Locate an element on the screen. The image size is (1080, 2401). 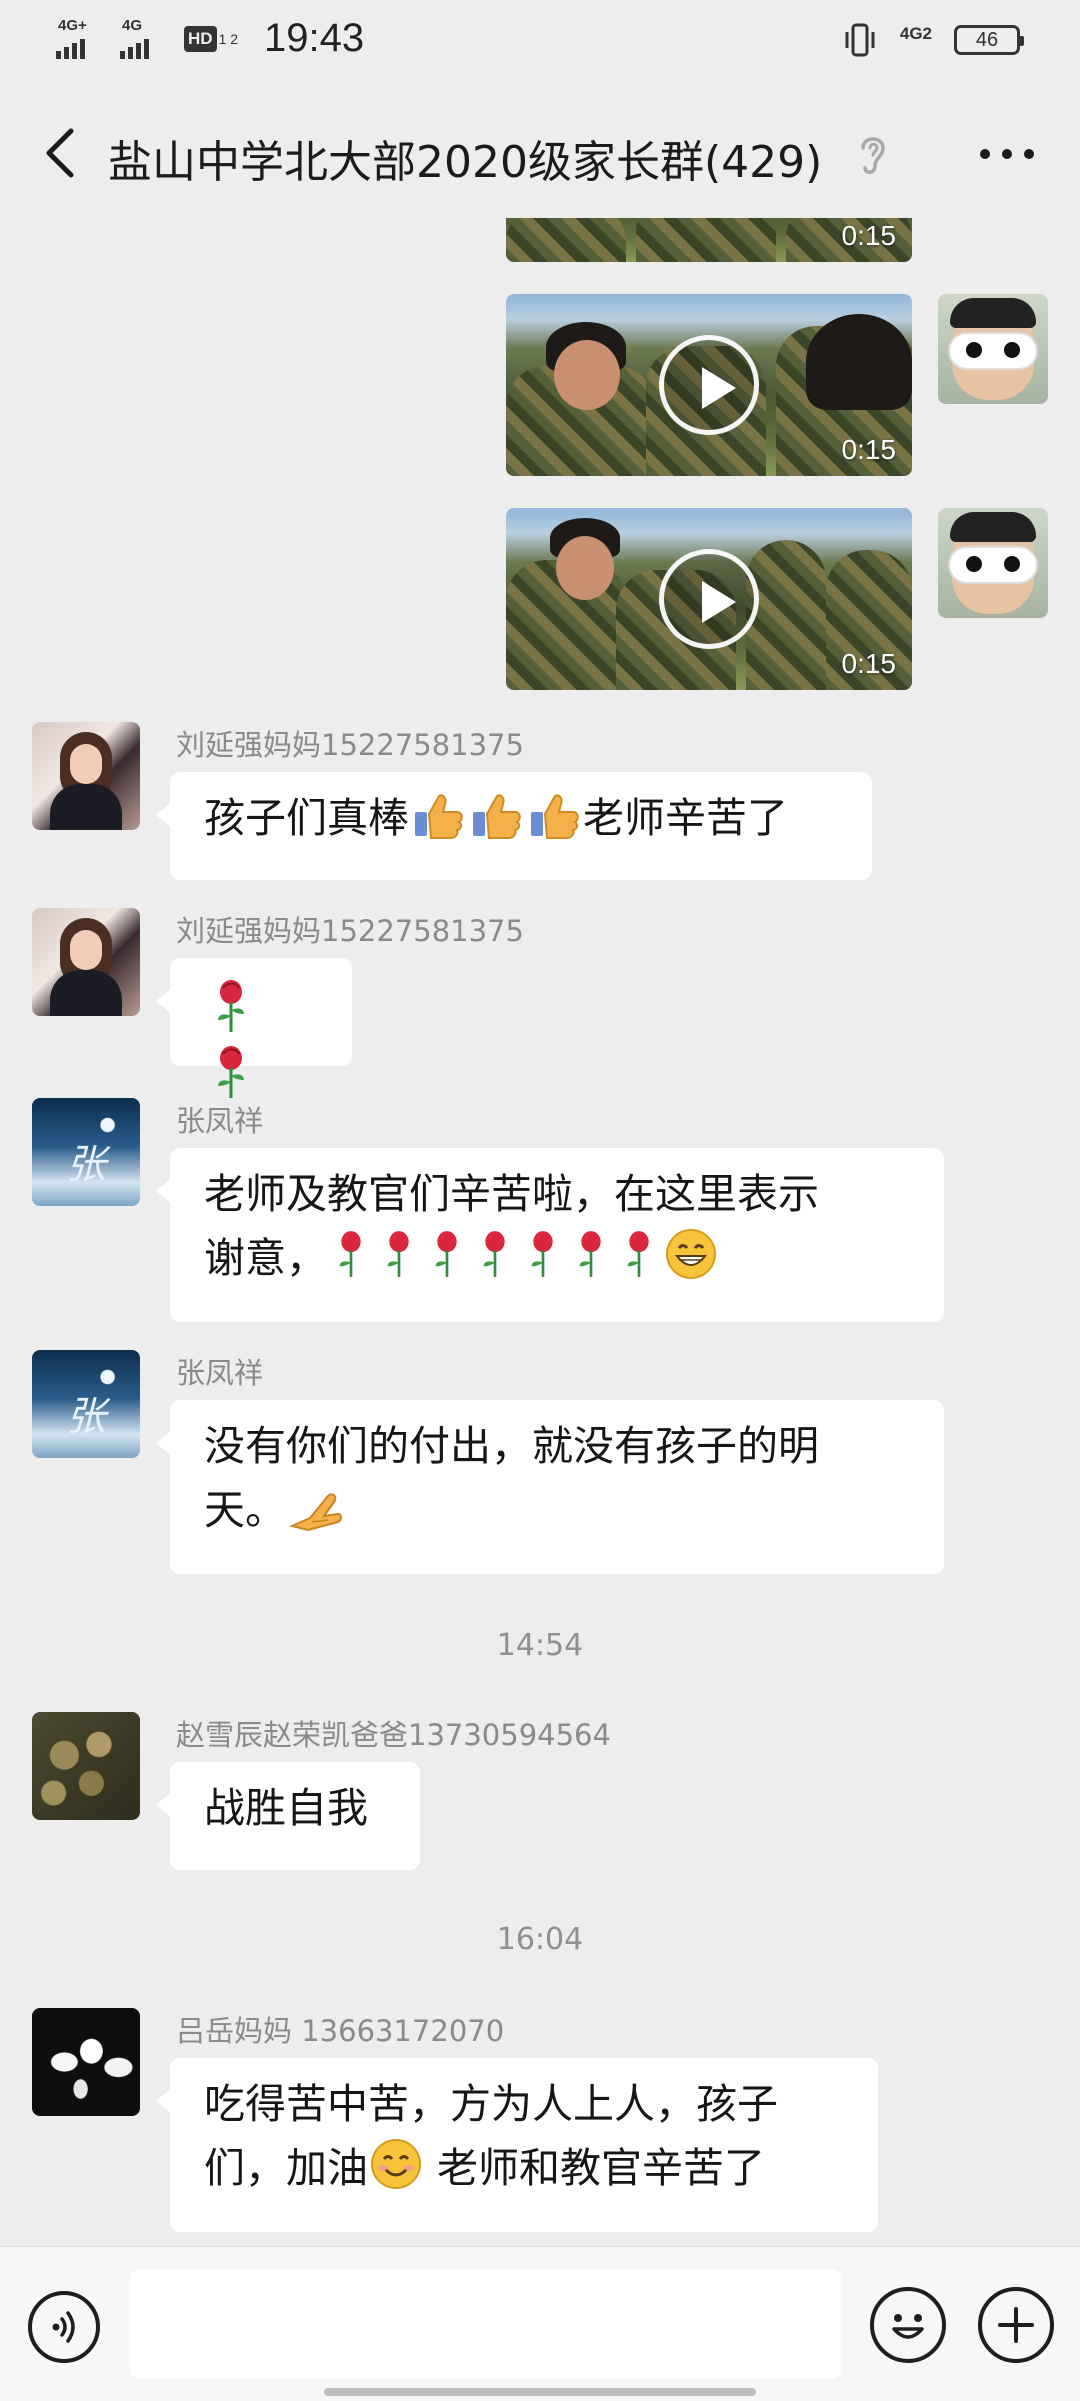
message-input is located at coordinates (486, 2324).